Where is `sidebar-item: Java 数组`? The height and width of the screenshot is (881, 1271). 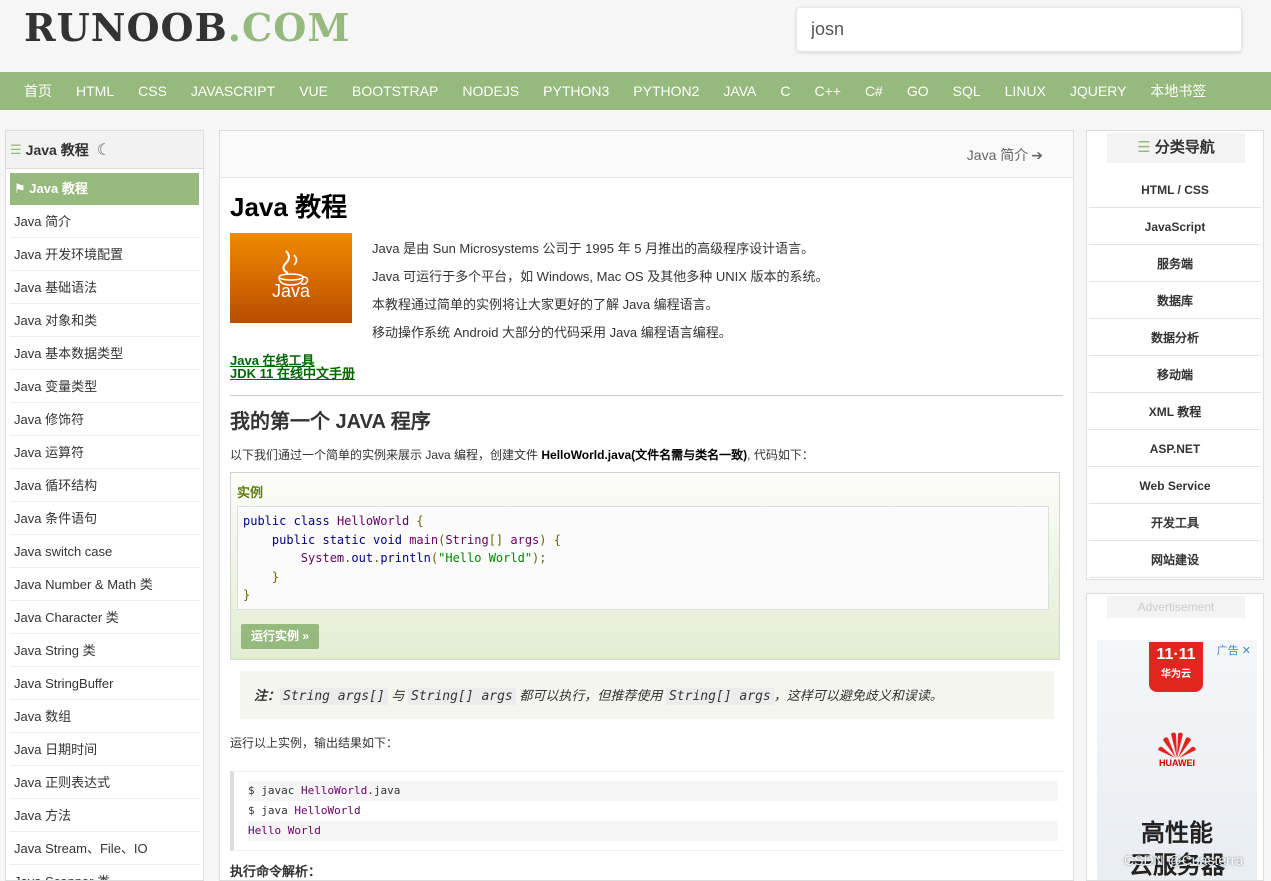
sidebar-item: Java 数组 is located at coordinates (104, 716).